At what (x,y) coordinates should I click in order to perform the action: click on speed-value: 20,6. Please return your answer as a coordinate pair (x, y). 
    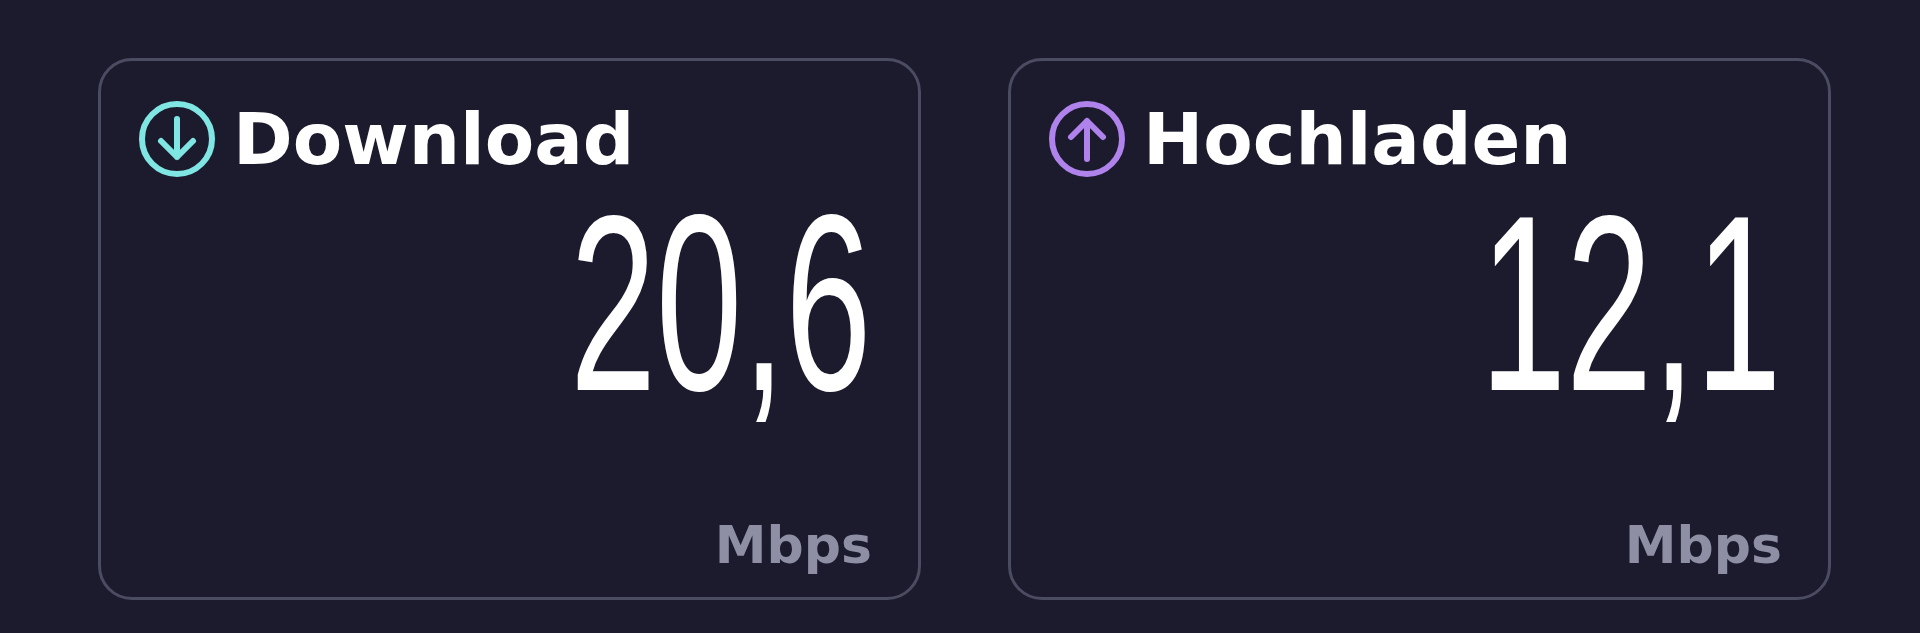
    Looking at the image, I should click on (721, 304).